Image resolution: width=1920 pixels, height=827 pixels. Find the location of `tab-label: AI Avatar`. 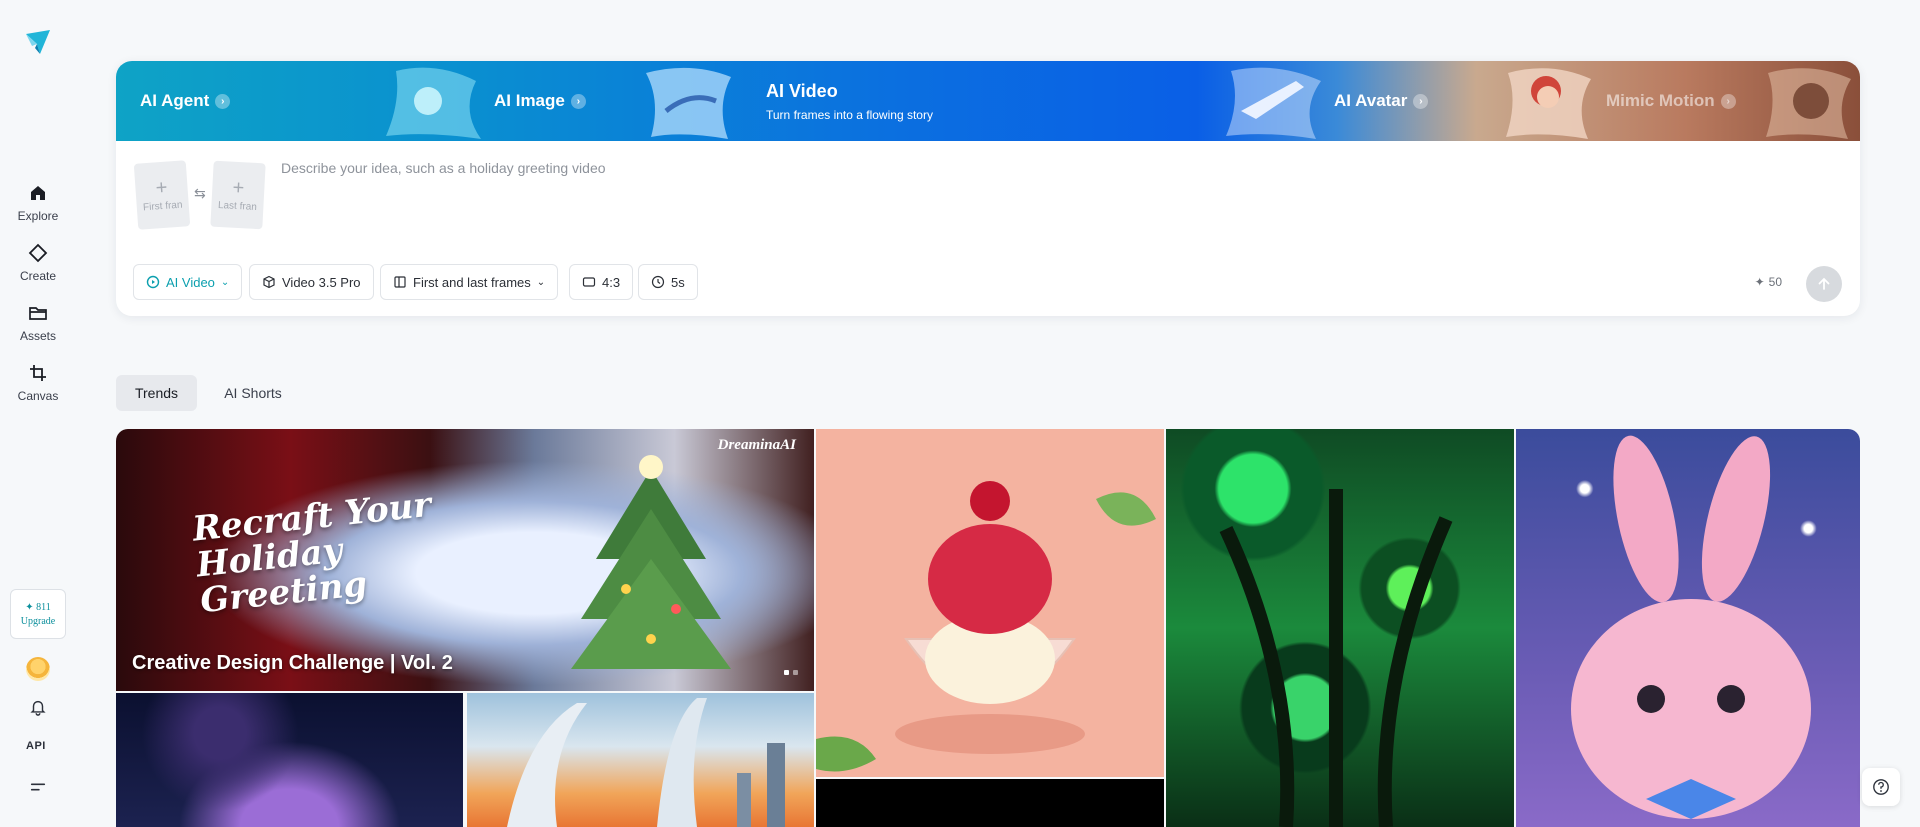

tab-label: AI Avatar is located at coordinates (1371, 100).